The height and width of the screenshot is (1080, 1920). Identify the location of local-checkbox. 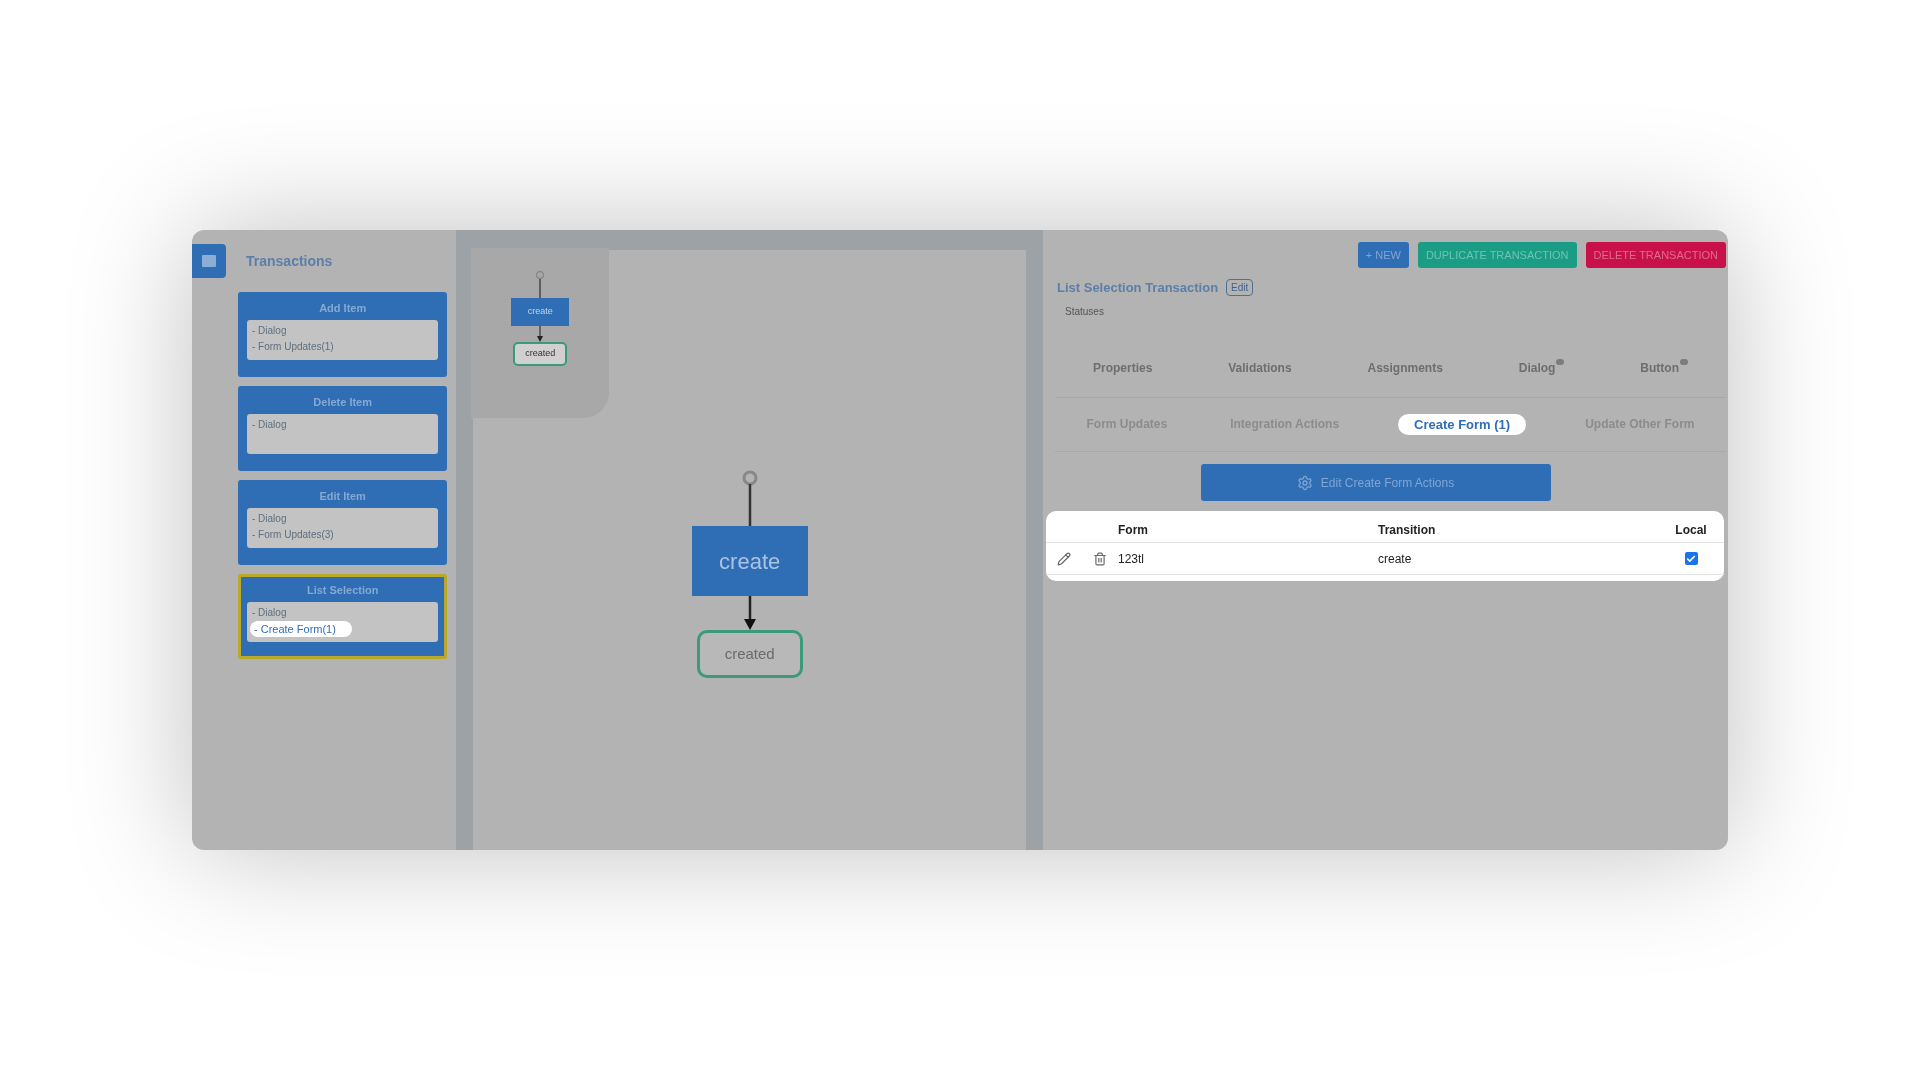
(1691, 558).